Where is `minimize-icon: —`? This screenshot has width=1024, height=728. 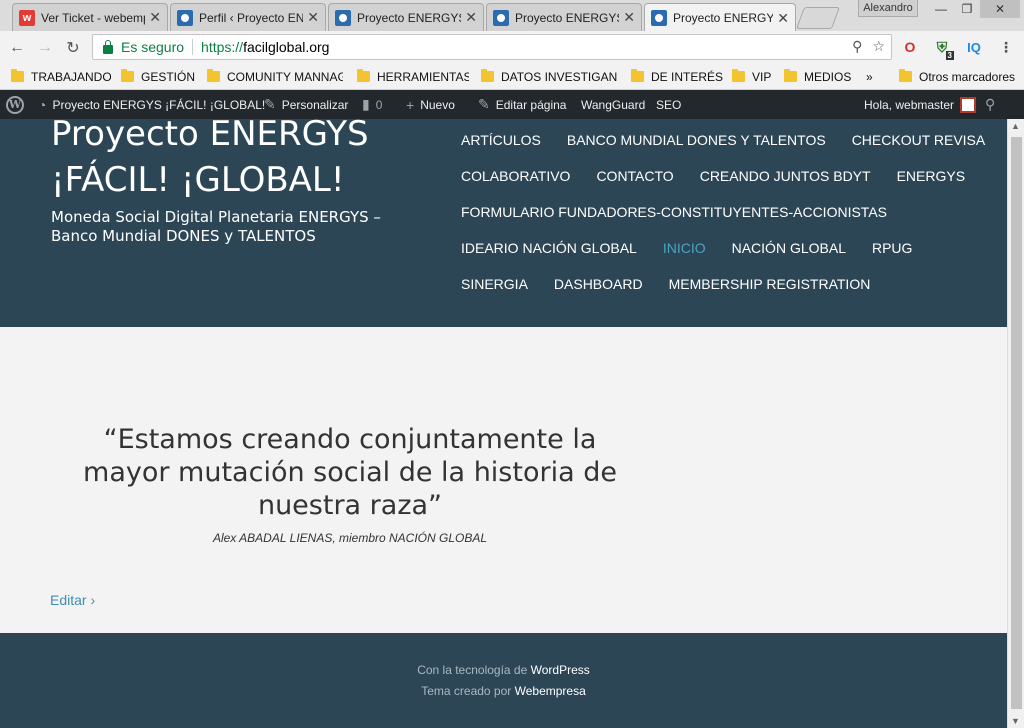 minimize-icon: — is located at coordinates (941, 9).